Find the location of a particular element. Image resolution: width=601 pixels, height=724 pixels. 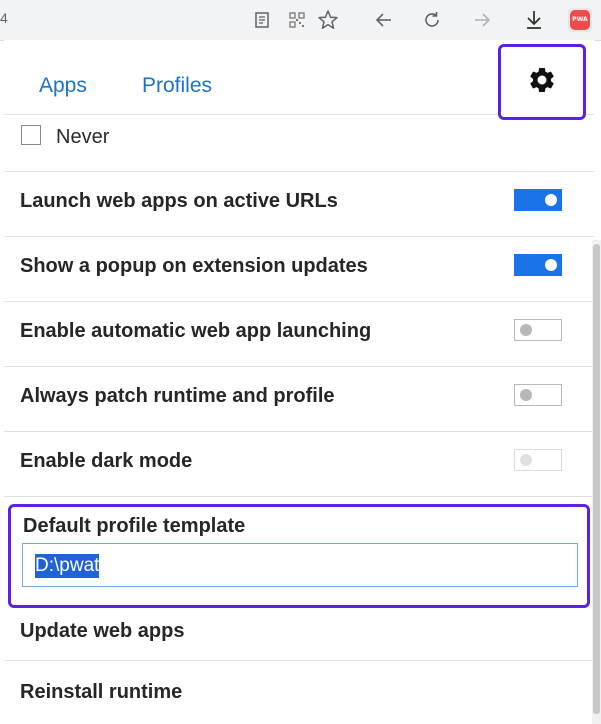

profile-template-value: D:\pwat is located at coordinates (67, 566).